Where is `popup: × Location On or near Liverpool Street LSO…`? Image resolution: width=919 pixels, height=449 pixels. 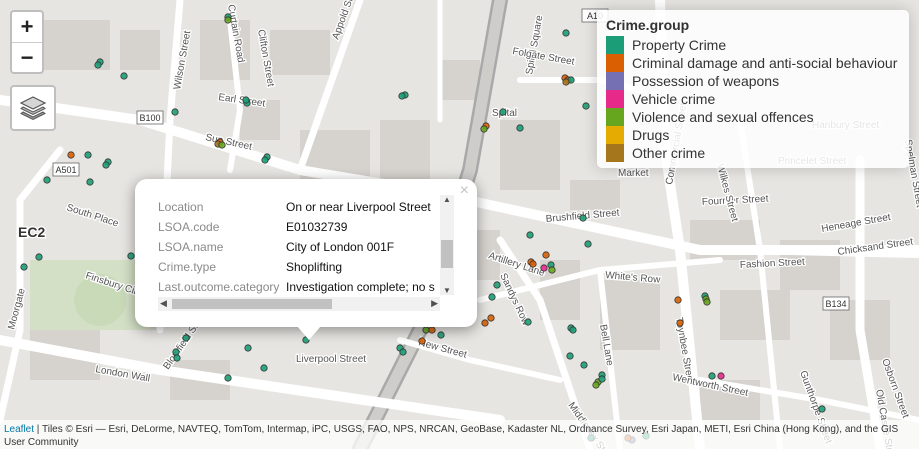
popup: × Location On or near Liverpool Street LSO… is located at coordinates (306, 259).